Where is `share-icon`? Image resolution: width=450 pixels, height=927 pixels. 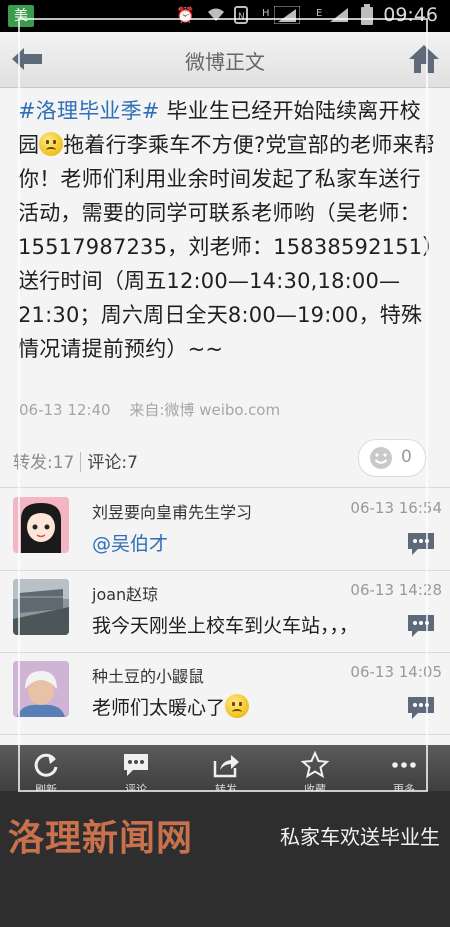
share-icon is located at coordinates (226, 766).